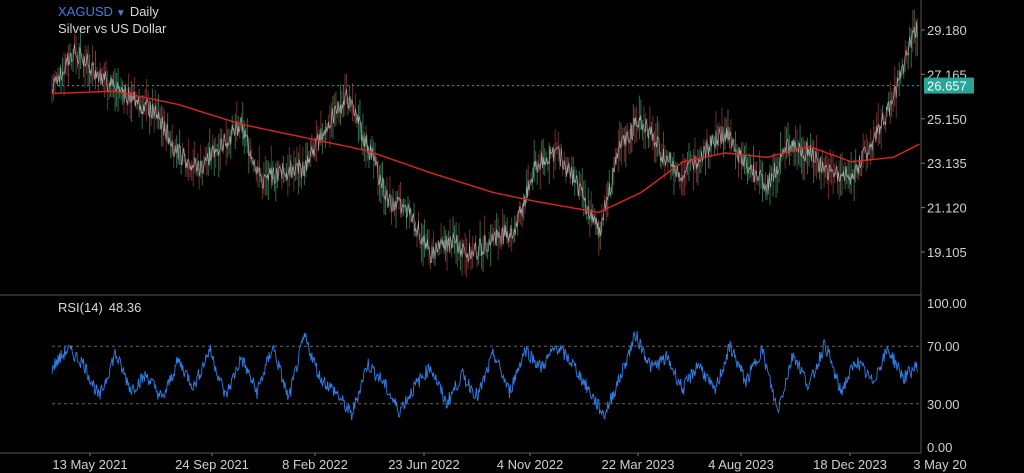  What do you see at coordinates (530, 464) in the screenshot?
I see `time-axis-label: 4 Nov 2022` at bounding box center [530, 464].